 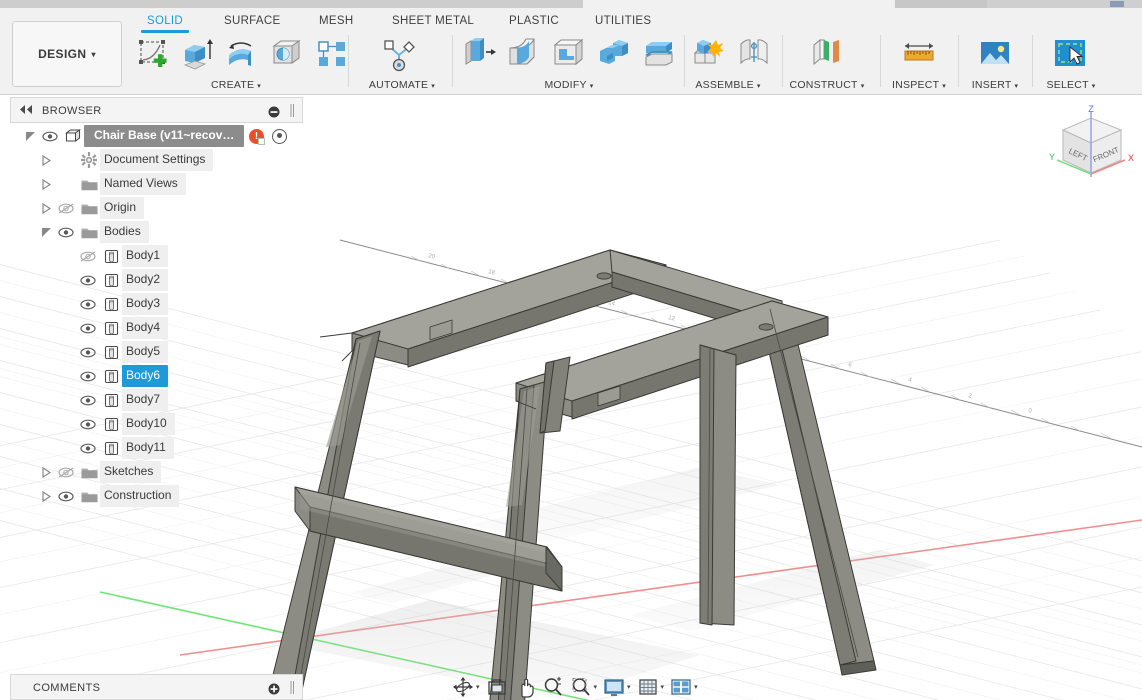 I want to click on new-component-icon, so click(x=709, y=55).